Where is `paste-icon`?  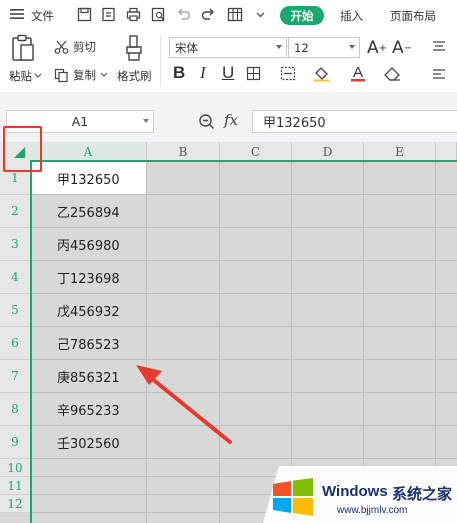 paste-icon is located at coordinates (23, 48).